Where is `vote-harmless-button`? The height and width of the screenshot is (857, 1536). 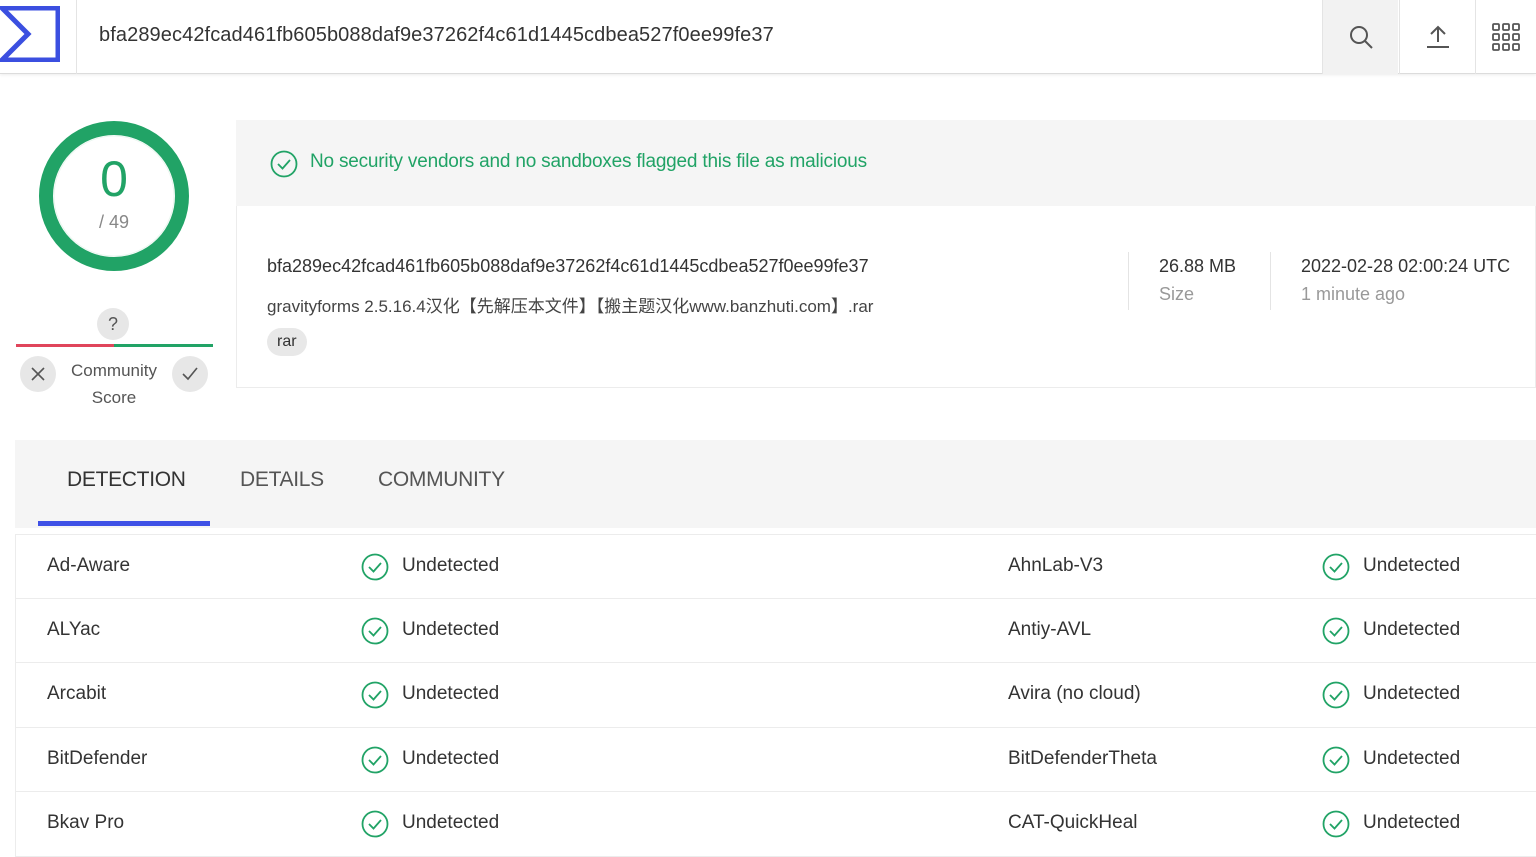
vote-harmless-button is located at coordinates (190, 374).